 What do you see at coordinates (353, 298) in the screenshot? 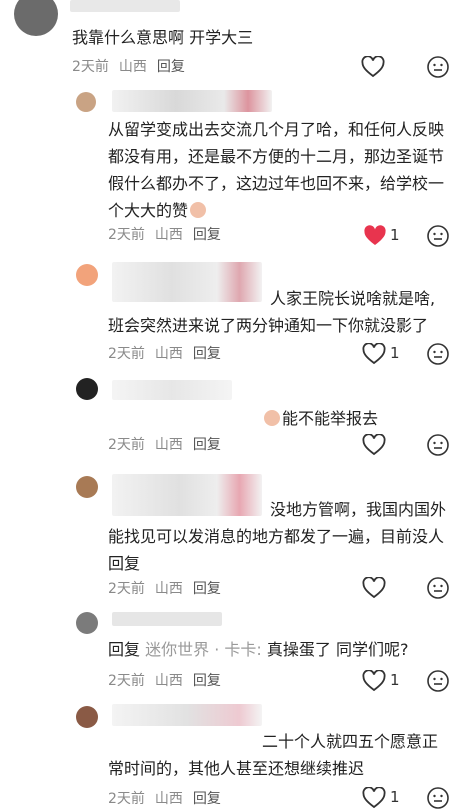
I see `comment-text-line1: 人家王院长说啥就是啥,` at bounding box center [353, 298].